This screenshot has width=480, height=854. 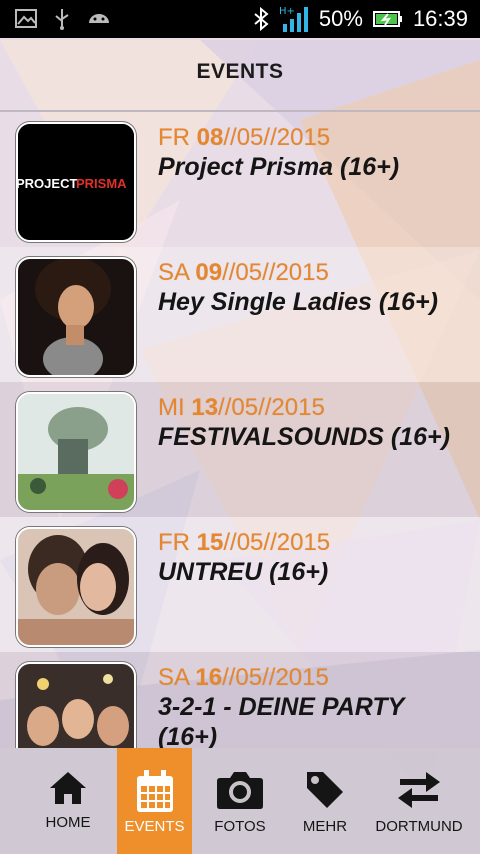 What do you see at coordinates (47, 183) in the screenshot?
I see `svg-text: PROJECT` at bounding box center [47, 183].